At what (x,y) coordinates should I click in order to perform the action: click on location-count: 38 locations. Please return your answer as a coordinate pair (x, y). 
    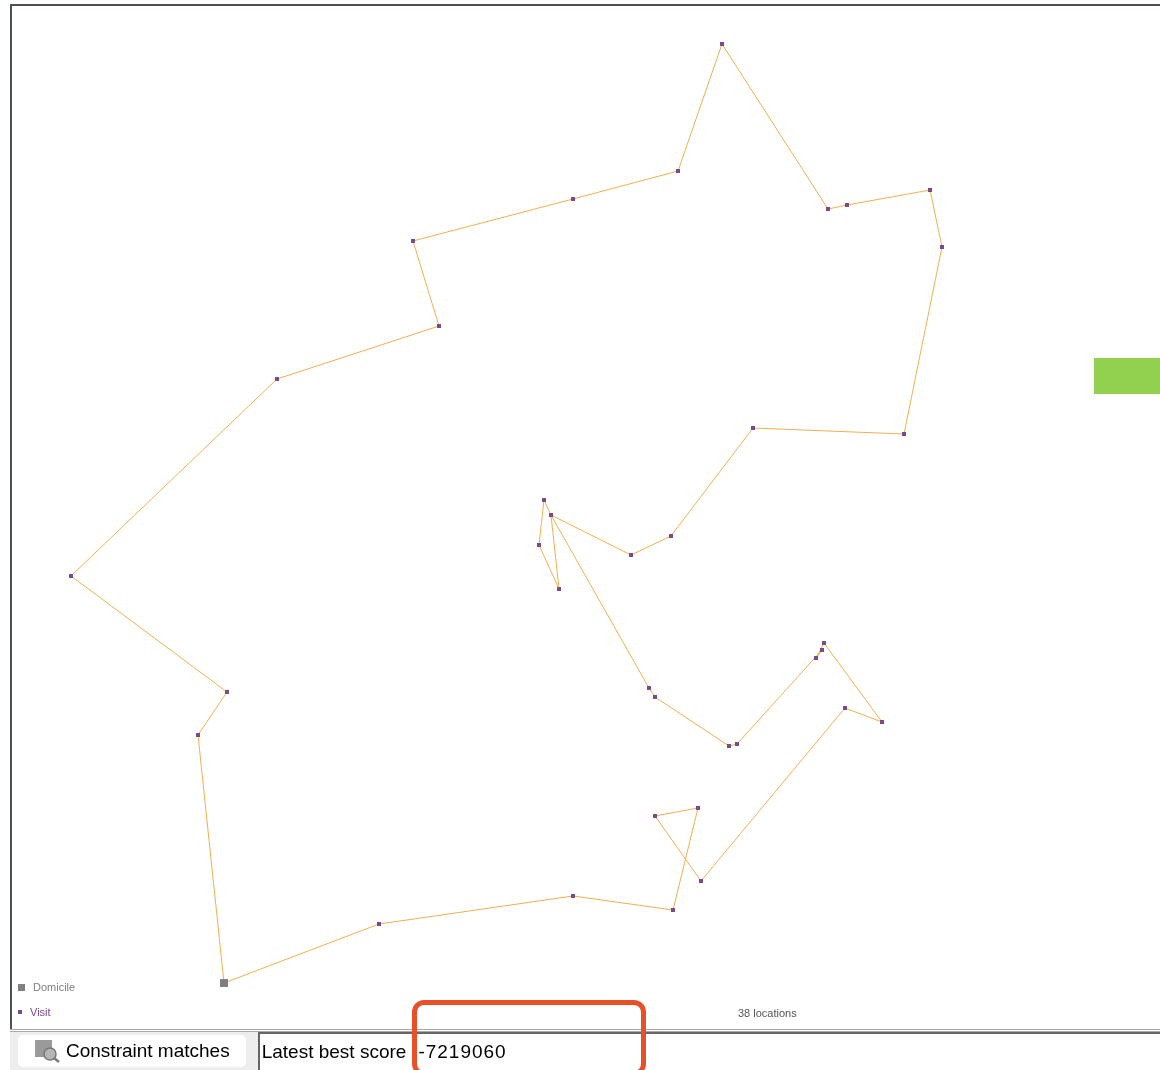
    Looking at the image, I should click on (767, 1013).